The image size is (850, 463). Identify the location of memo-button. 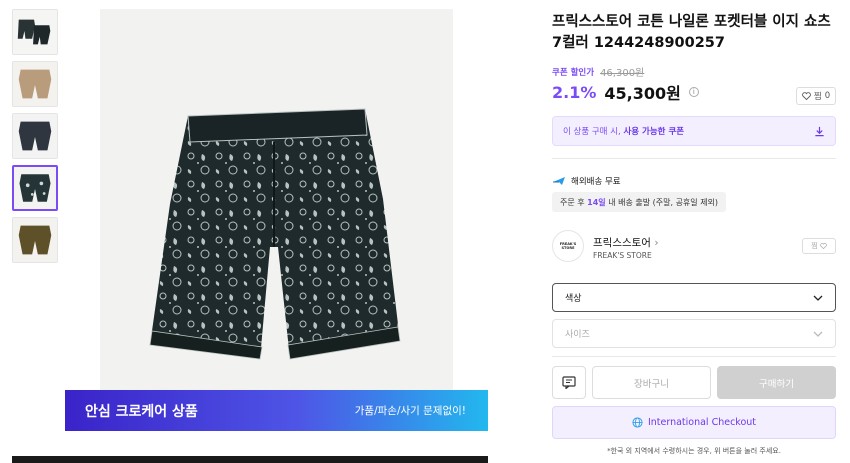
(569, 382).